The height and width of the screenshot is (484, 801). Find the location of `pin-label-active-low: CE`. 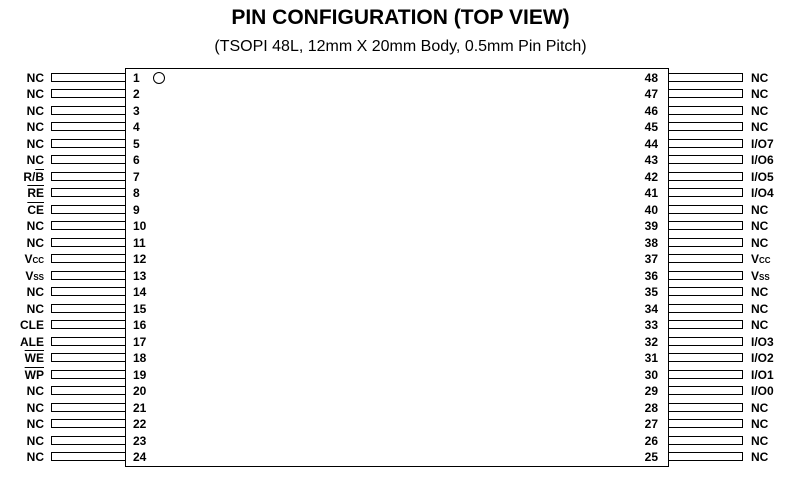

pin-label-active-low: CE is located at coordinates (35, 209).